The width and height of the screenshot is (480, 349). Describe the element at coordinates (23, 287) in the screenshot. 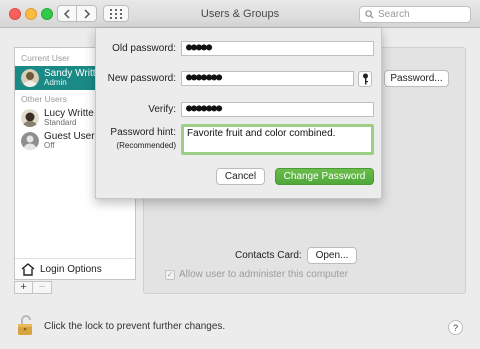

I see `add-user-button: +` at that location.